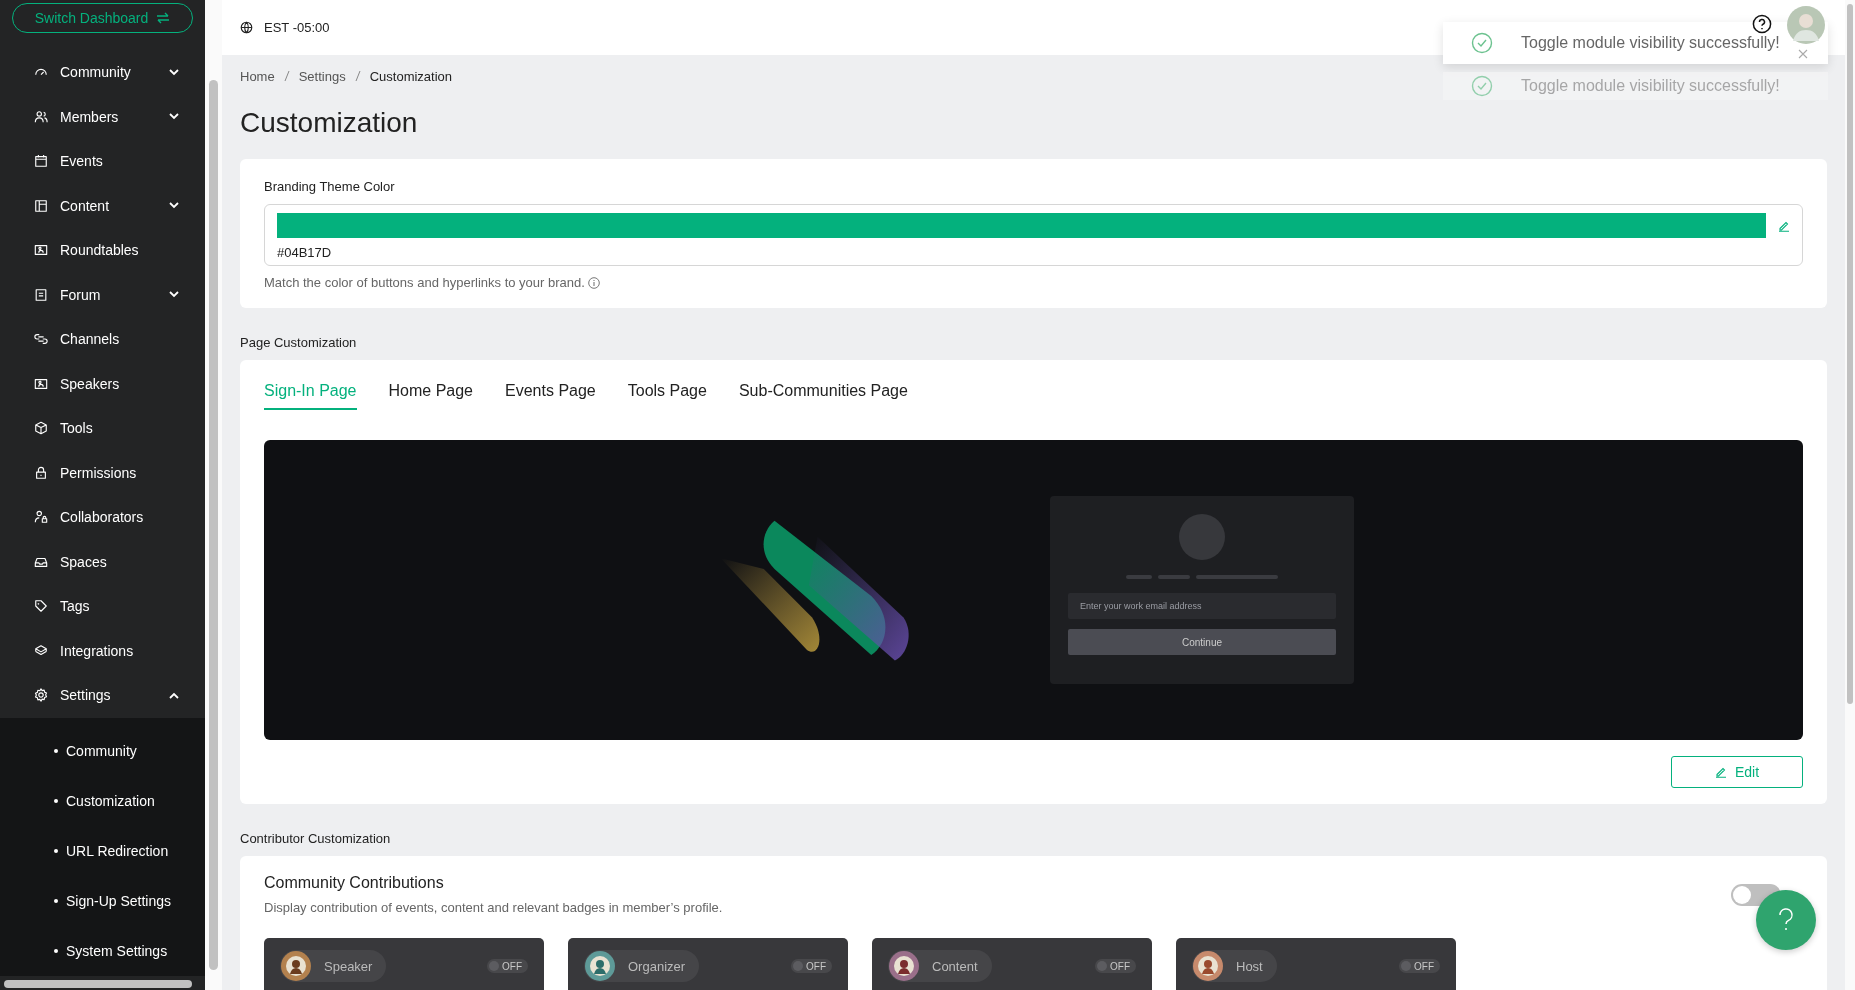  I want to click on sidebar-item: Members, so click(102, 116).